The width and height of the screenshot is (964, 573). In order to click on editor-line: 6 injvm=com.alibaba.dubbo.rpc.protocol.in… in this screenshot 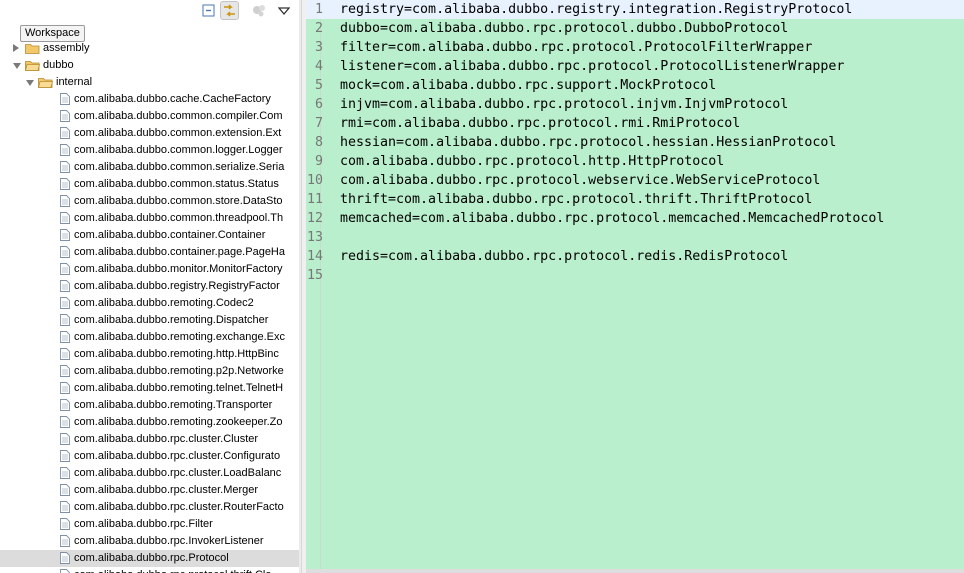, I will do `click(635, 104)`.